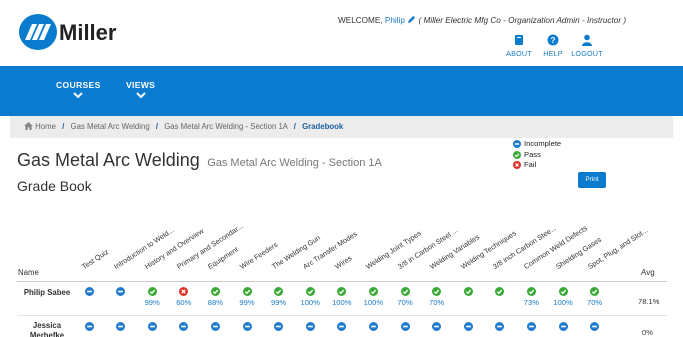  Describe the element at coordinates (95, 259) in the screenshot. I see `column-header: Test Quiz` at that location.